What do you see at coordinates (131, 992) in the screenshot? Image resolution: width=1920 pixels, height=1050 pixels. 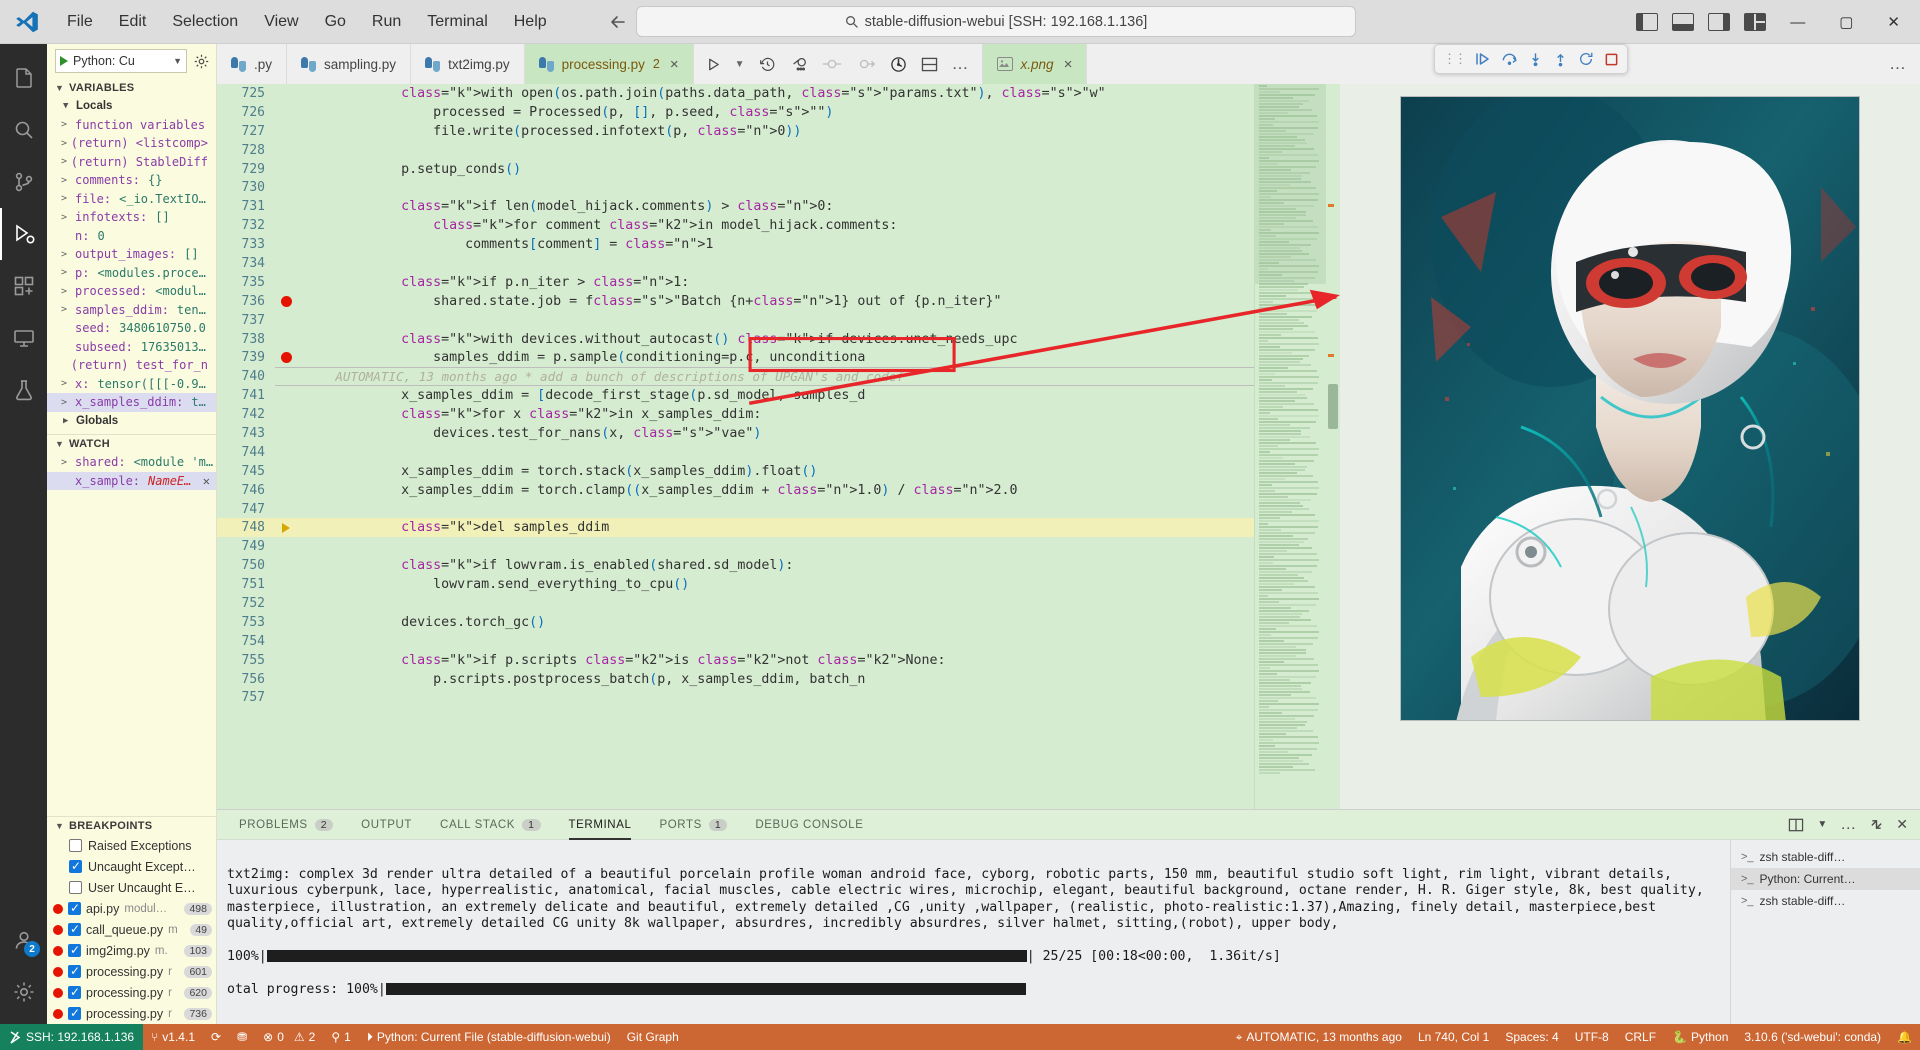 I see `breakpoint-row: processing.py r 620` at bounding box center [131, 992].